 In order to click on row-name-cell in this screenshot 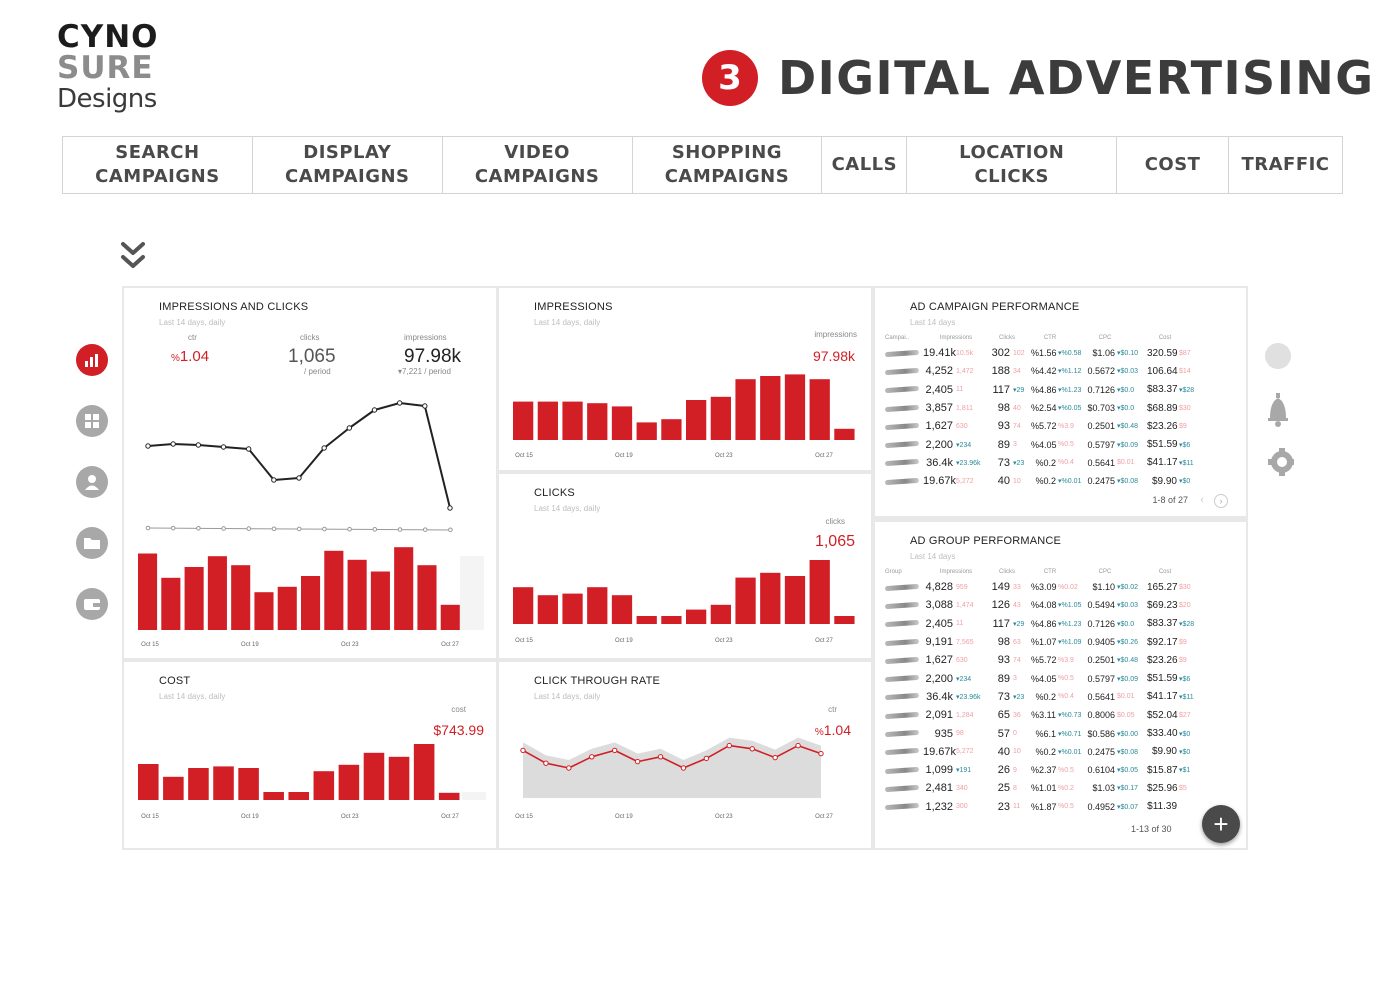, I will do `click(903, 481)`.